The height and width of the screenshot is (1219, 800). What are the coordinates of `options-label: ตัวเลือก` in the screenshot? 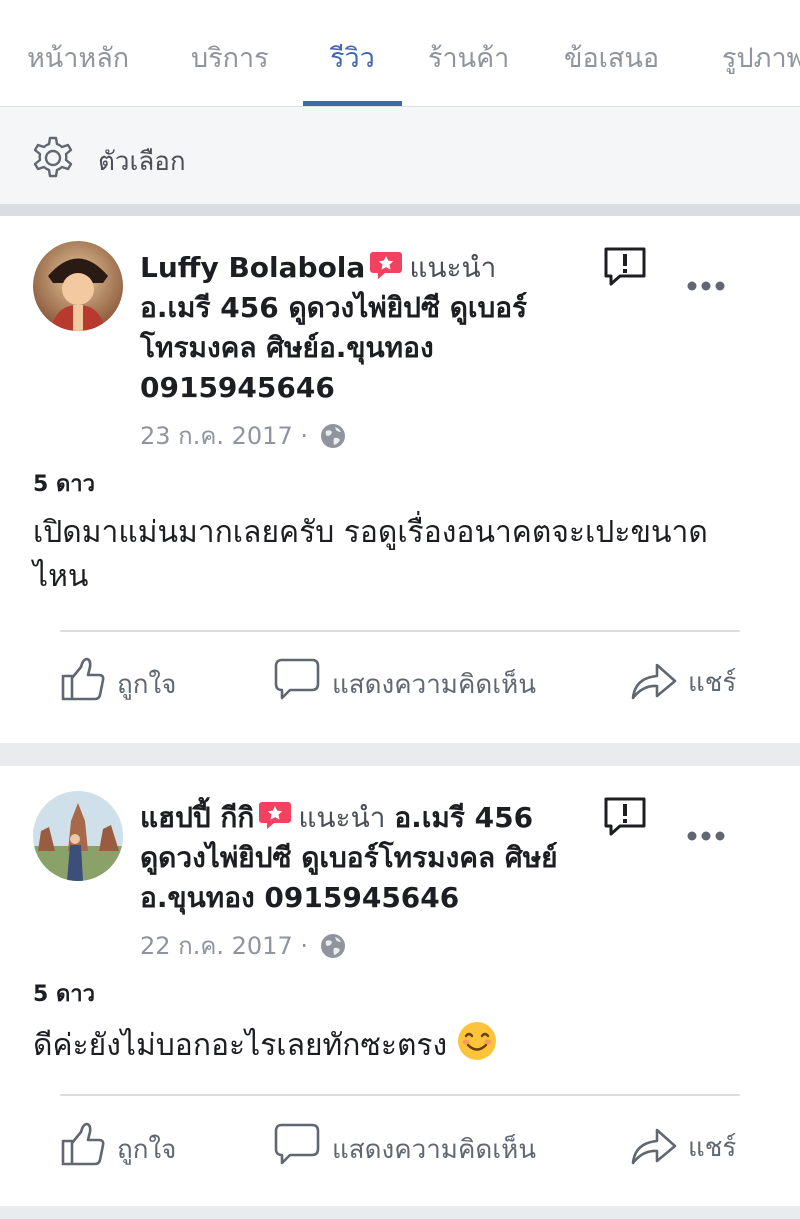 It's located at (142, 162).